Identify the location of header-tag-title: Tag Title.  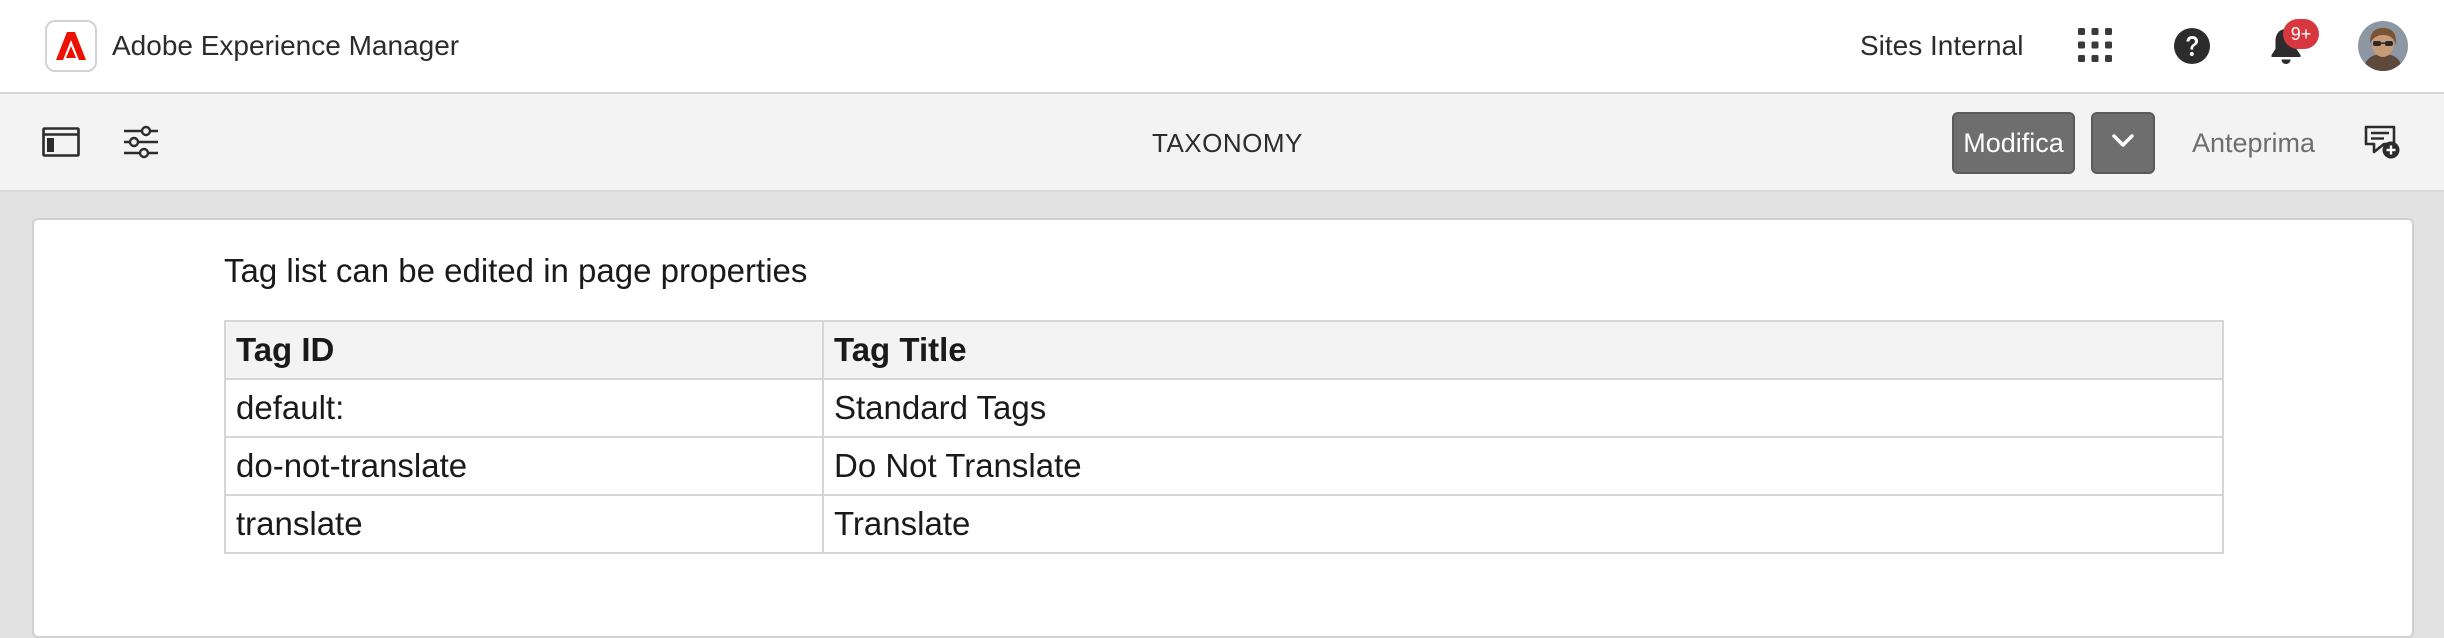
(1523, 350).